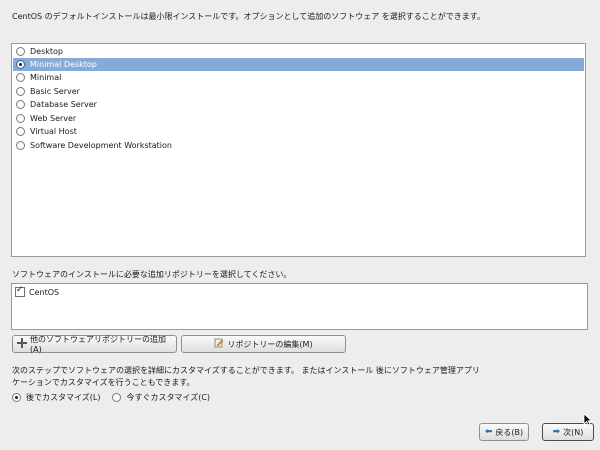 This screenshot has width=600, height=450. I want to click on option-database-server: Database Server, so click(298, 104).